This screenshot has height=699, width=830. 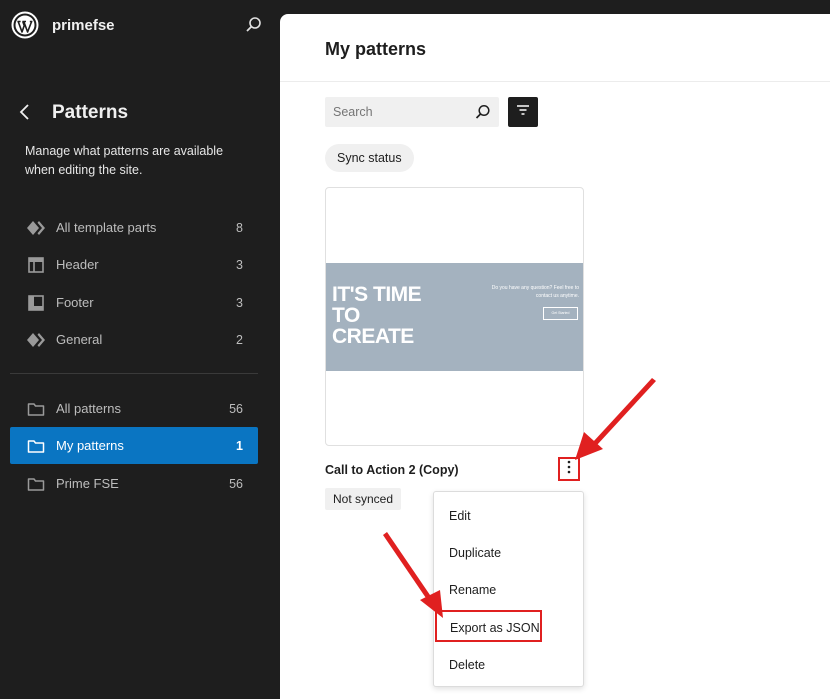 I want to click on menu-item-delete: Delete, so click(x=508, y=665).